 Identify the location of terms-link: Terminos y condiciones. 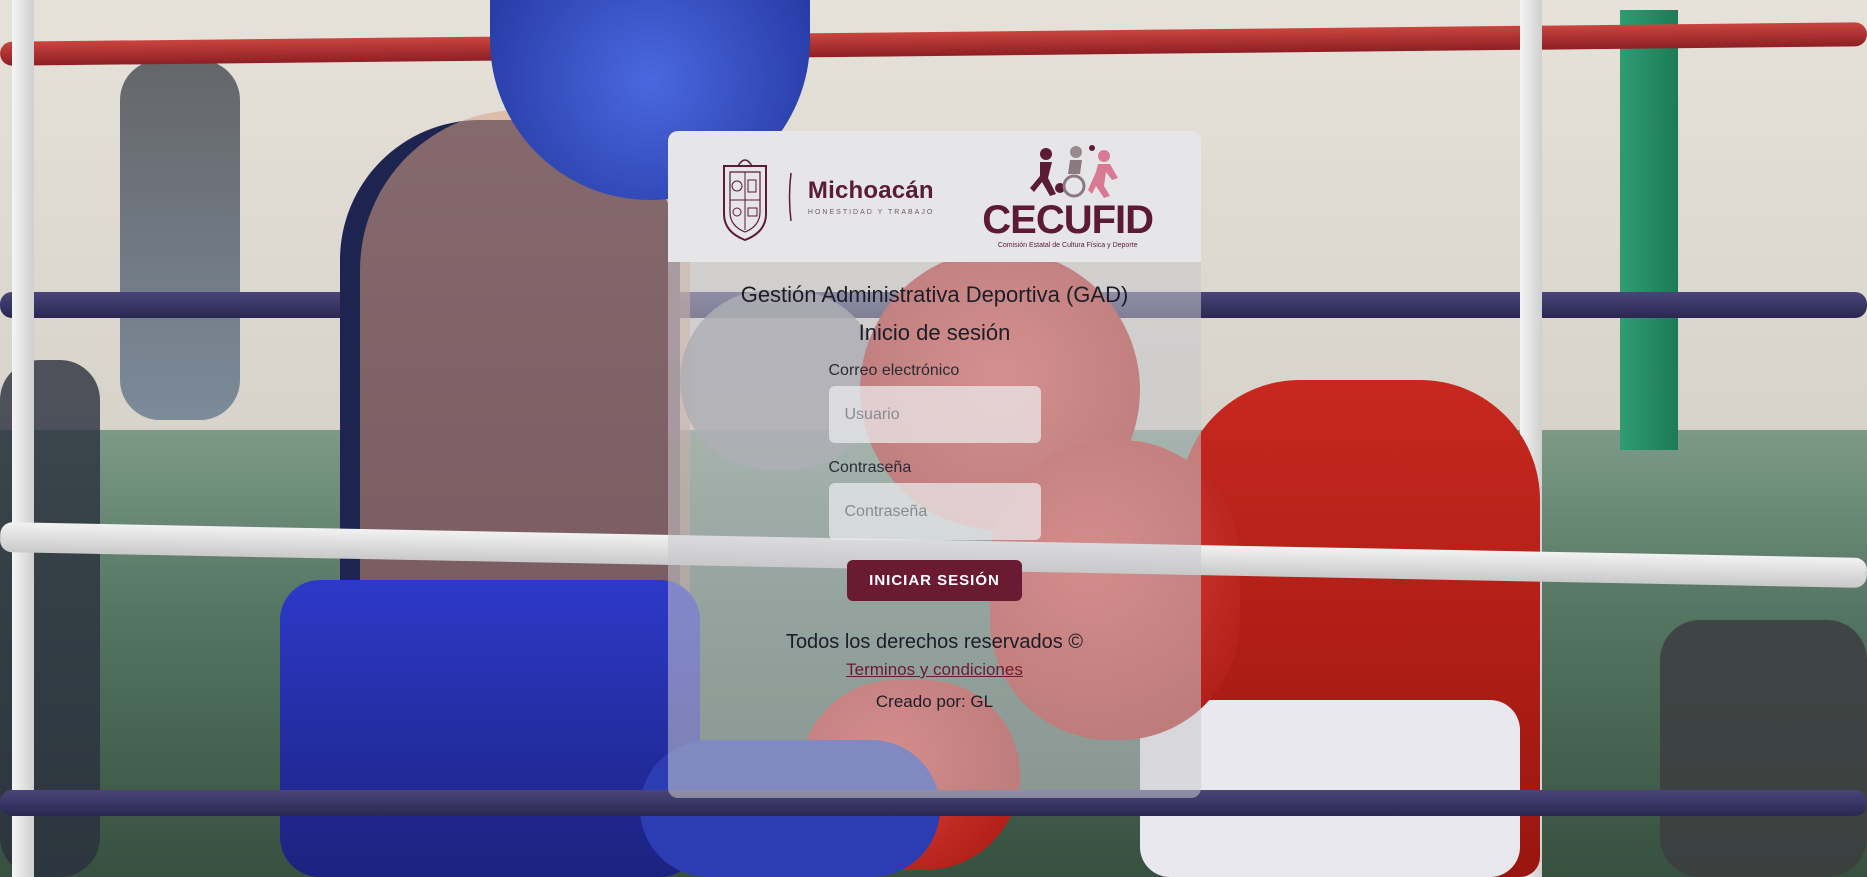
(934, 670).